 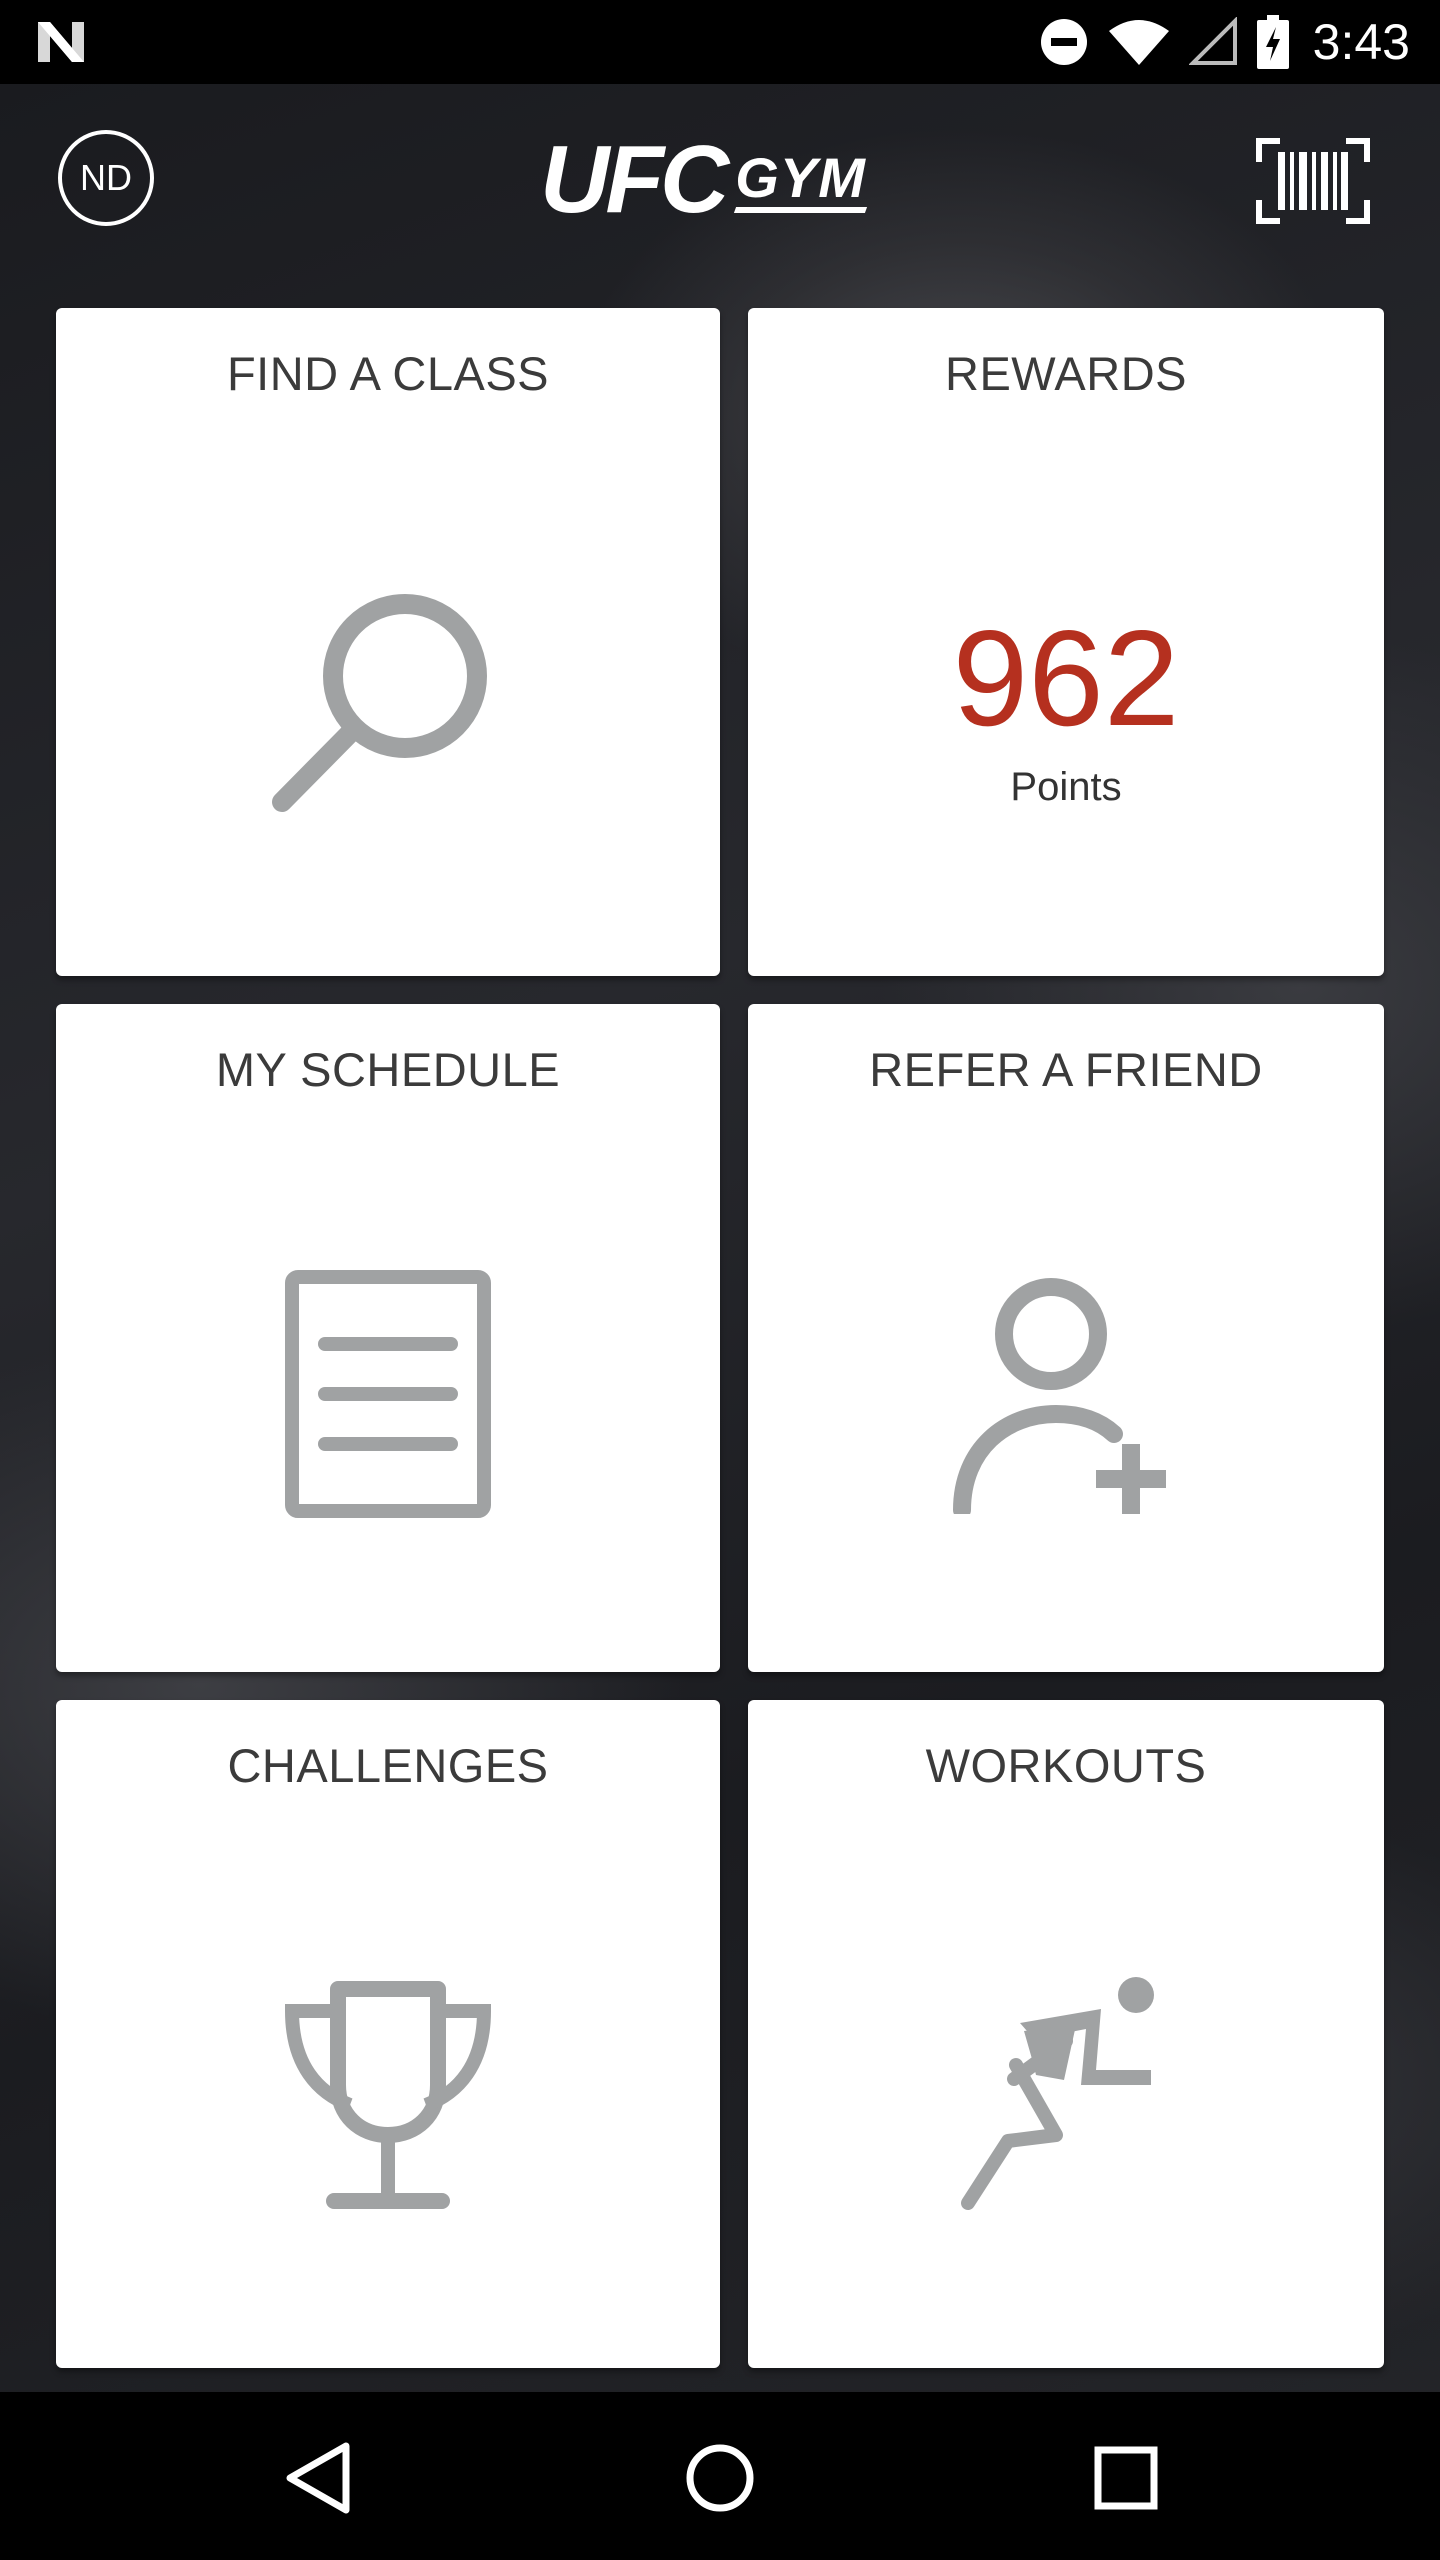 I want to click on add-person-icon, so click(x=1059, y=1396).